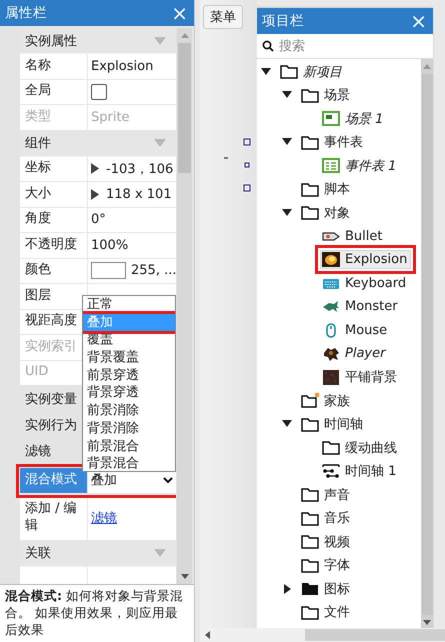  What do you see at coordinates (38, 143) in the screenshot?
I see `section-title: 组件` at bounding box center [38, 143].